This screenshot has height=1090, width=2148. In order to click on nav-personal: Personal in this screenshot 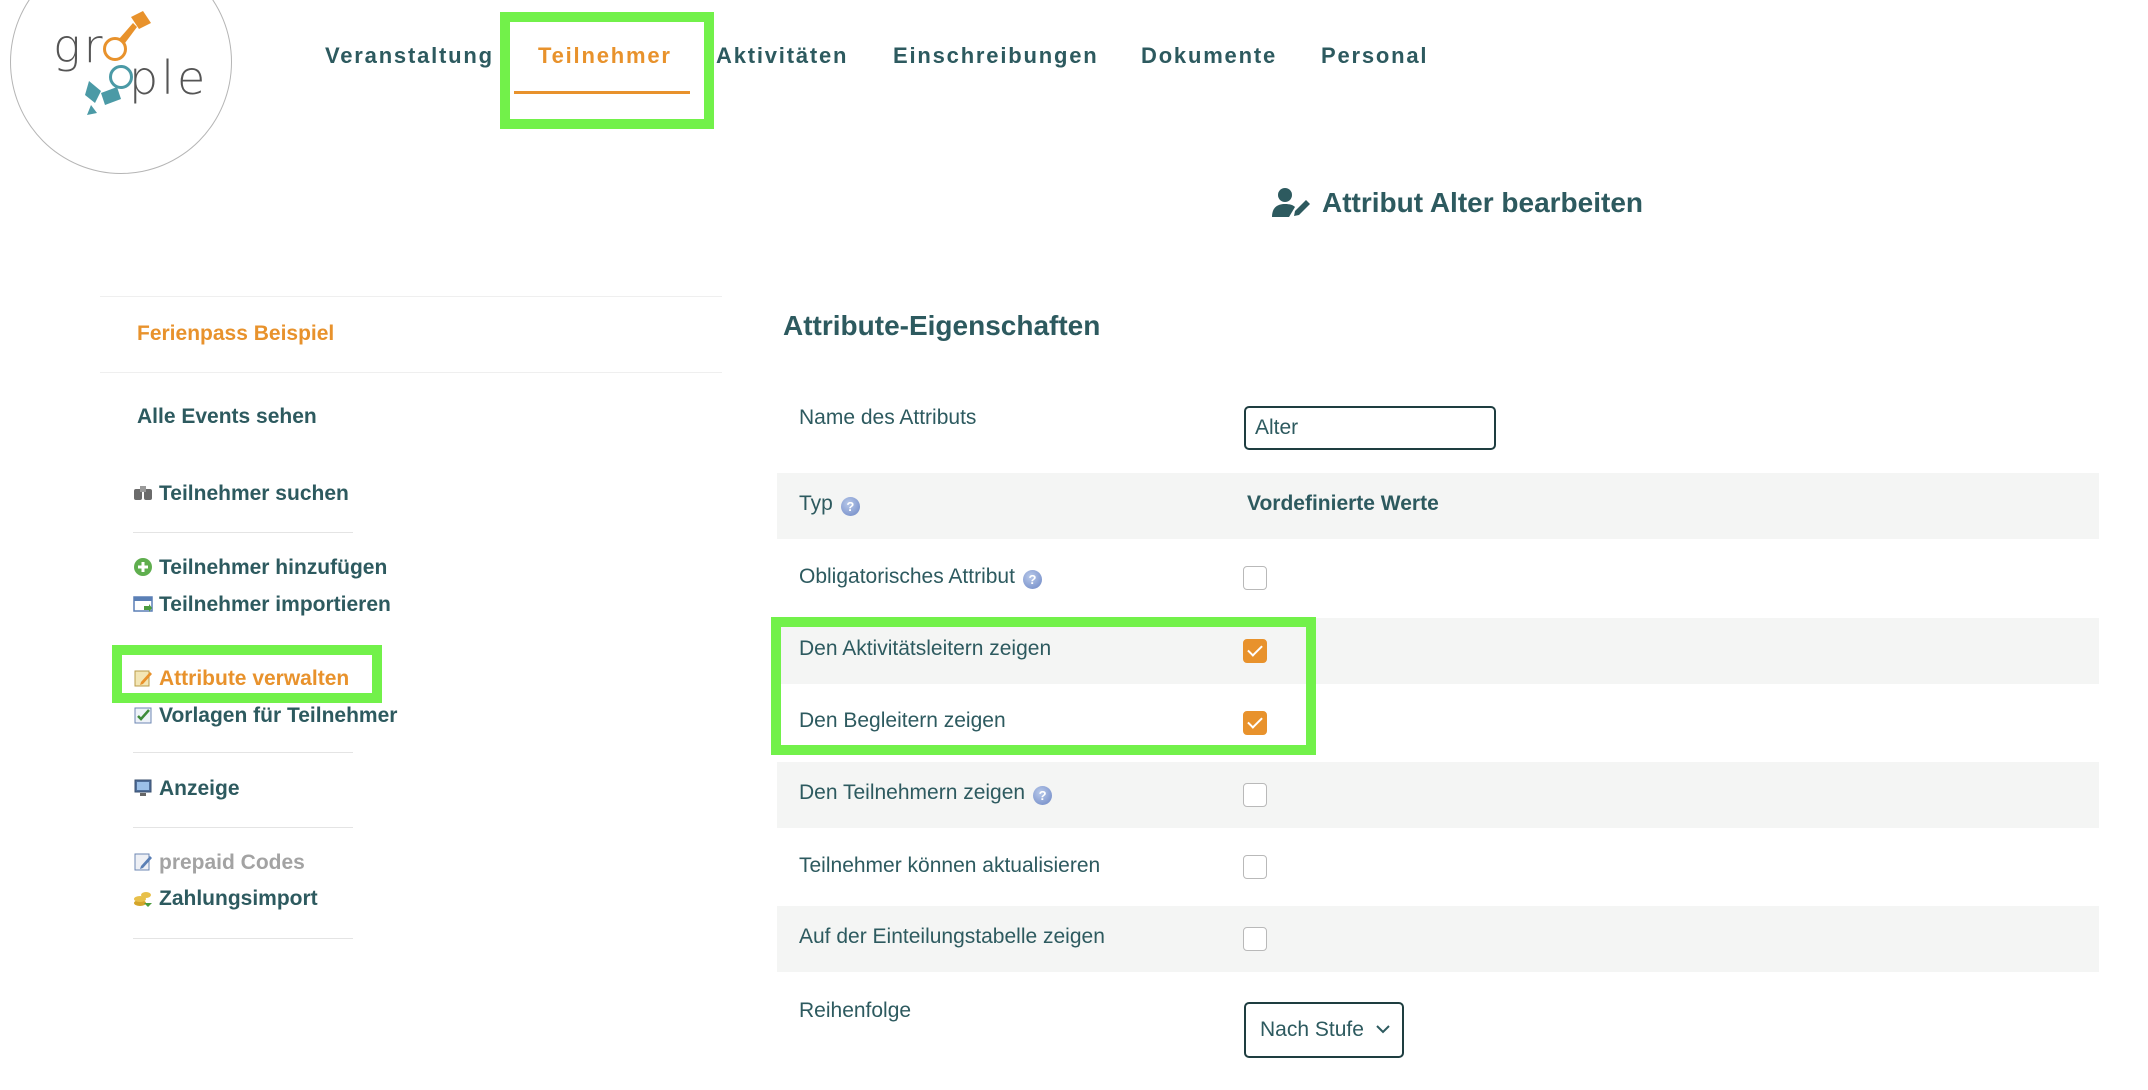, I will do `click(1374, 56)`.